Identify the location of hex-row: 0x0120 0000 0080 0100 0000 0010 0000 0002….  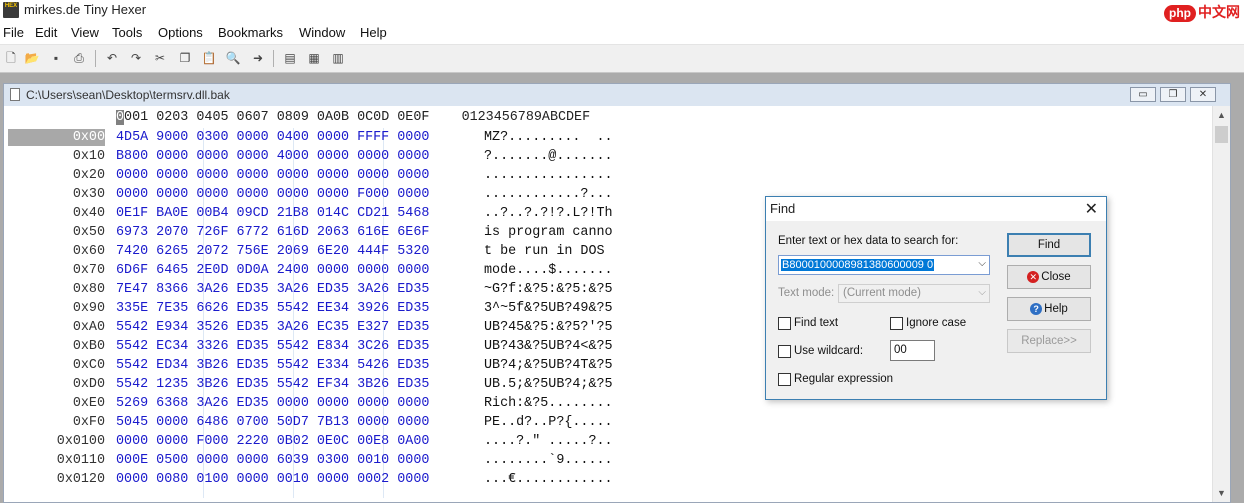
(606, 479).